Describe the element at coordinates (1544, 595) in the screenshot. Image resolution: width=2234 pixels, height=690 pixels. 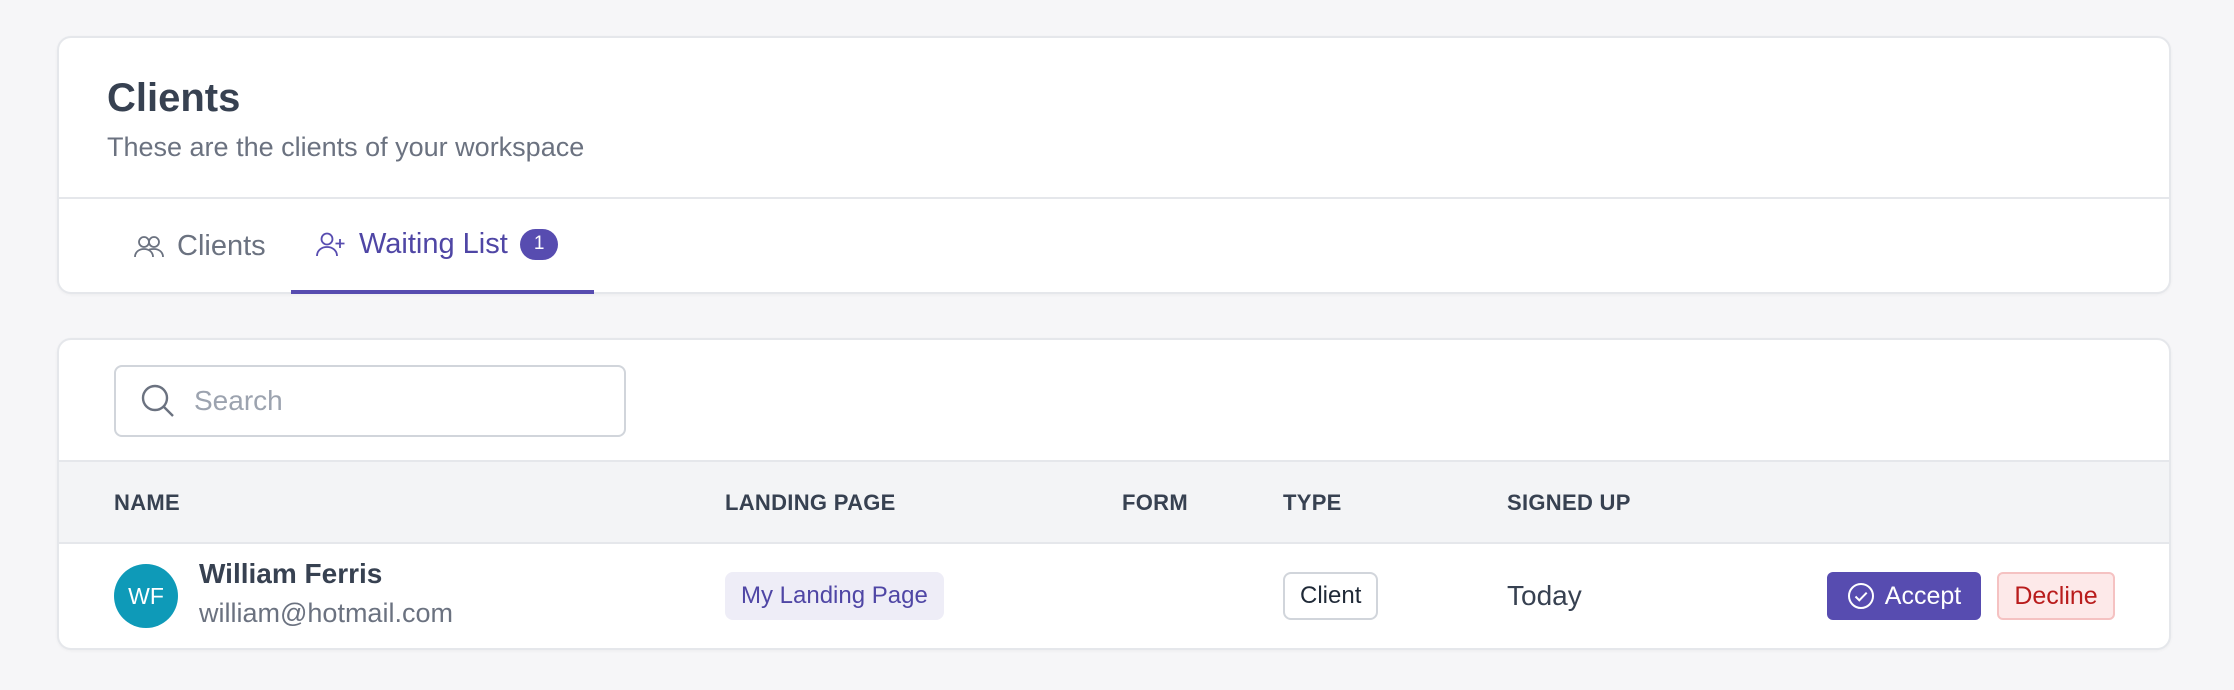
I see `signed-up-date: Today` at that location.